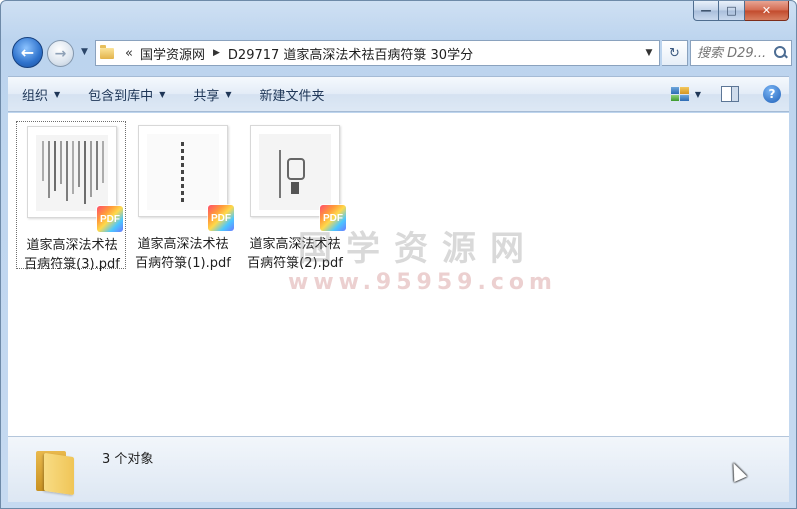 Image resolution: width=797 pixels, height=509 pixels. Describe the element at coordinates (172, 53) in the screenshot. I see `breadcrumb-item-root: 国学资源网` at that location.